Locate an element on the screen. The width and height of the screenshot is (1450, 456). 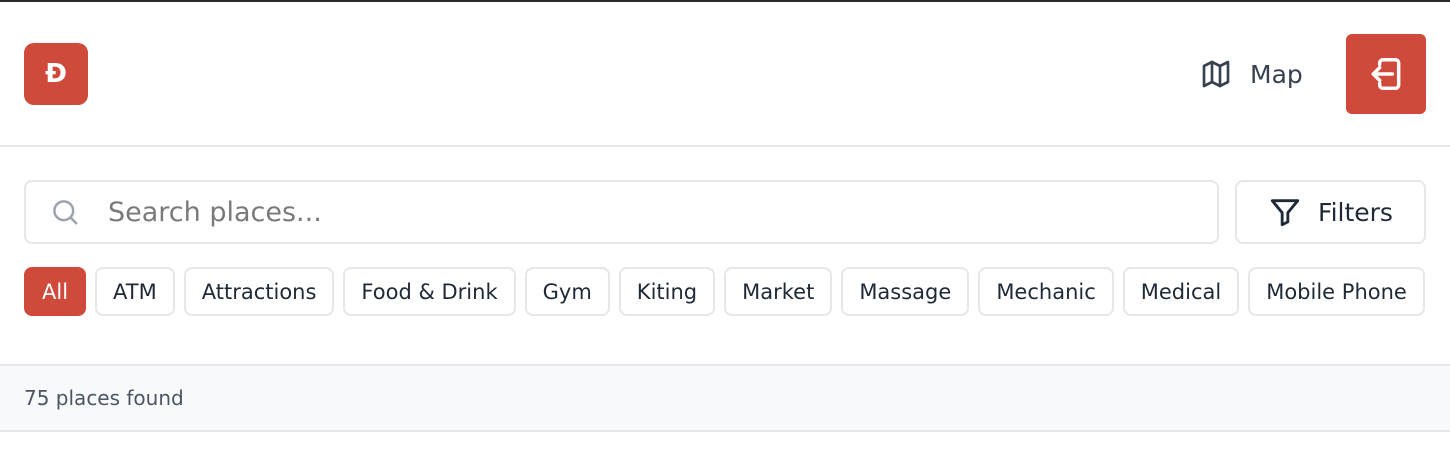
results-bar: 75 places found is located at coordinates (725, 398).